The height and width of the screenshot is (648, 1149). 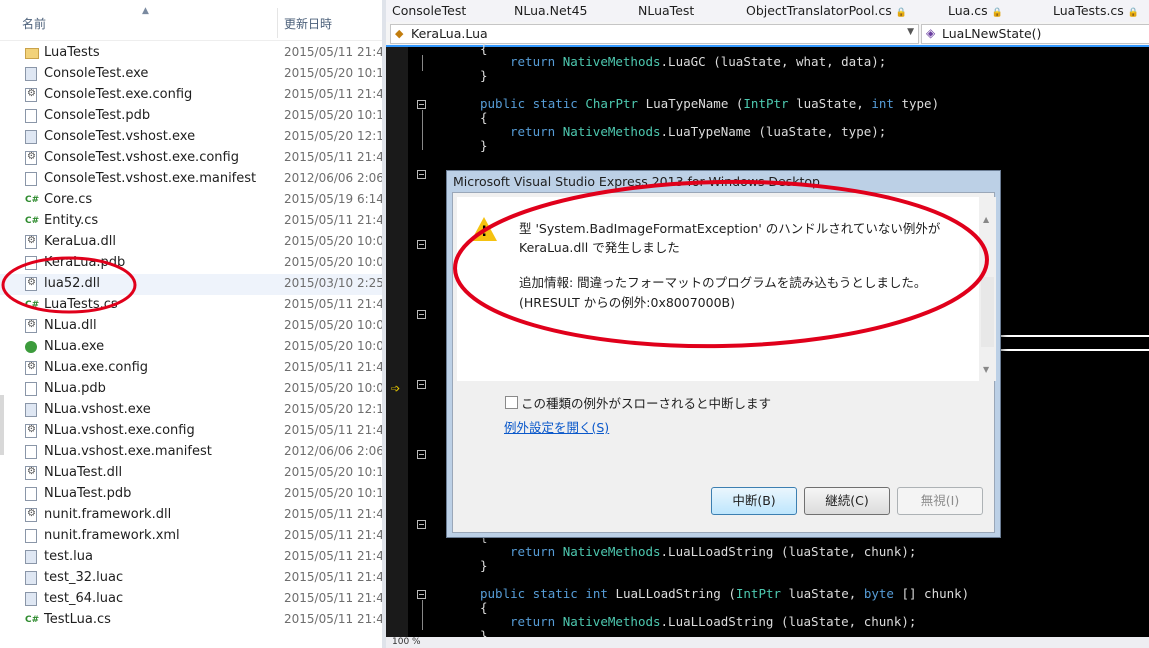 What do you see at coordinates (191, 410) in the screenshot?
I see `file-row: NLua.vshost.exe 2015/05/20 12:13` at bounding box center [191, 410].